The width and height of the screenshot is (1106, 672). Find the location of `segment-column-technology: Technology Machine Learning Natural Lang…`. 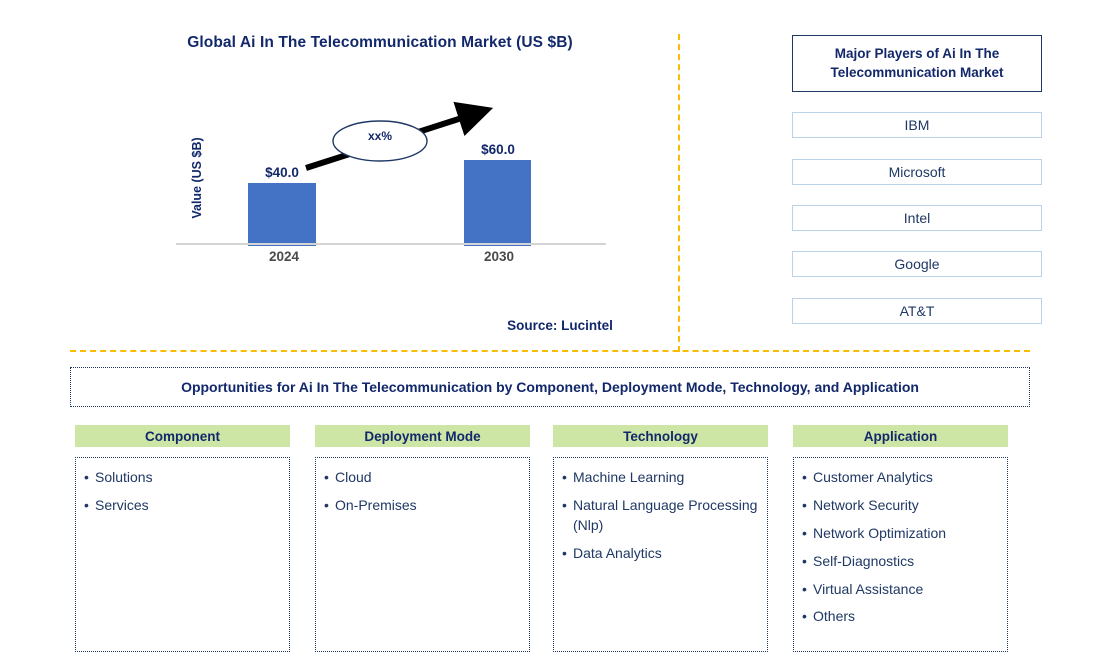

segment-column-technology: Technology Machine Learning Natural Lang… is located at coordinates (660, 538).